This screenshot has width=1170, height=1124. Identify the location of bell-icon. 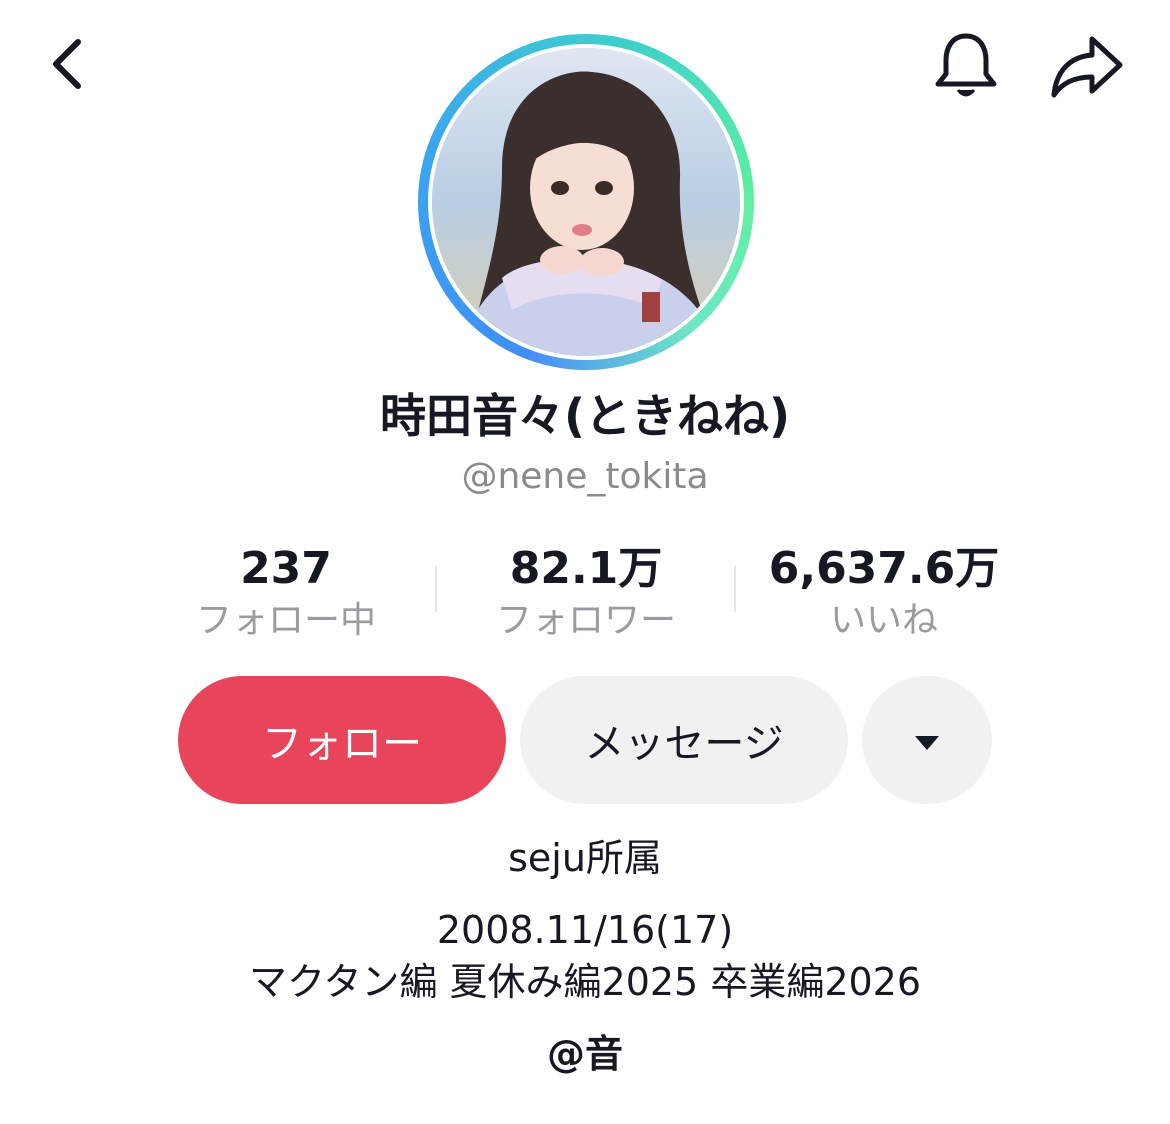
(966, 68).